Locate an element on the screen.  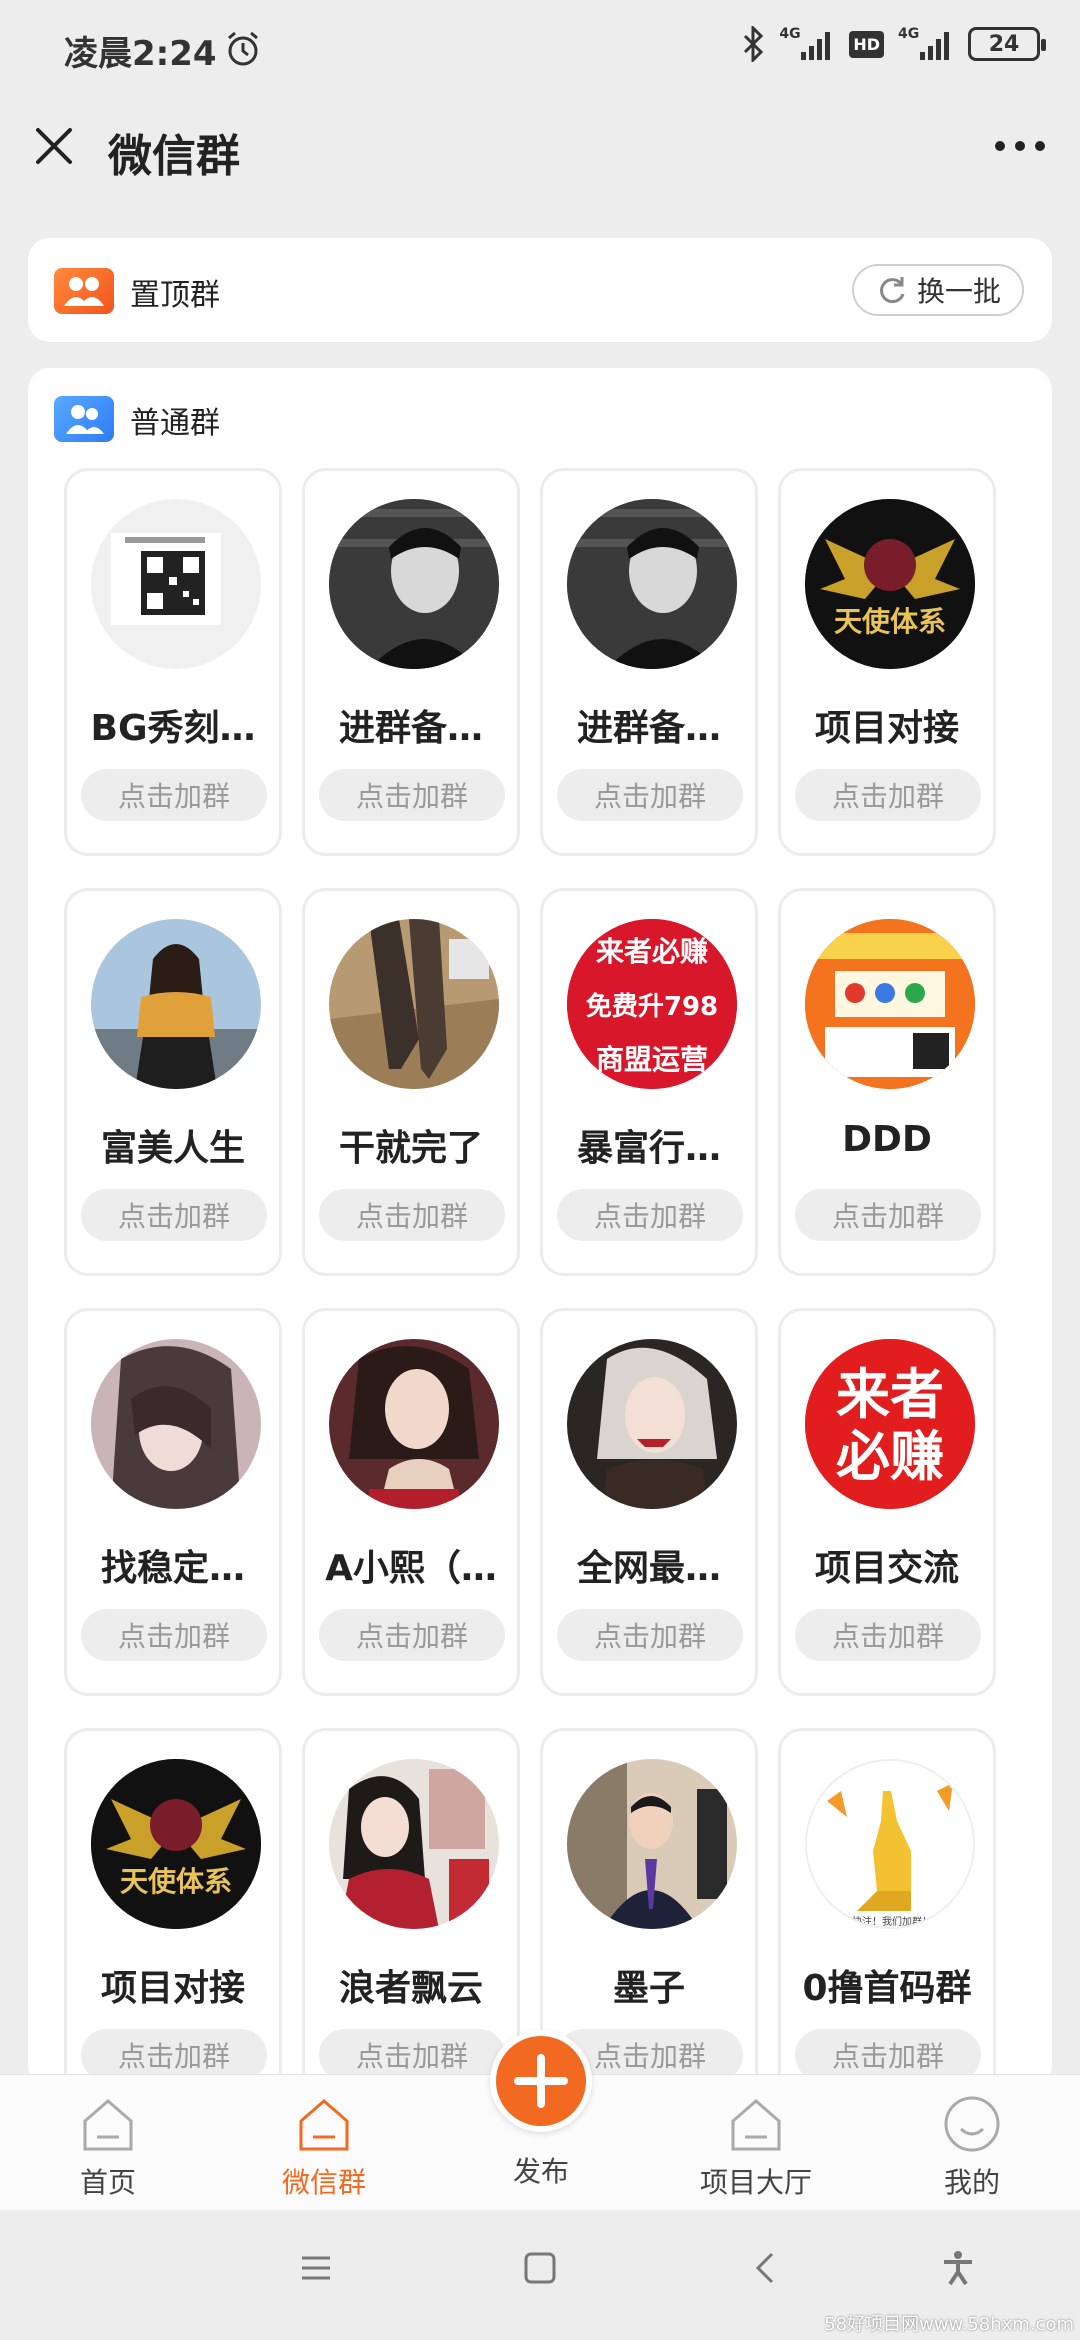
group-name: DDD is located at coordinates (887, 1139).